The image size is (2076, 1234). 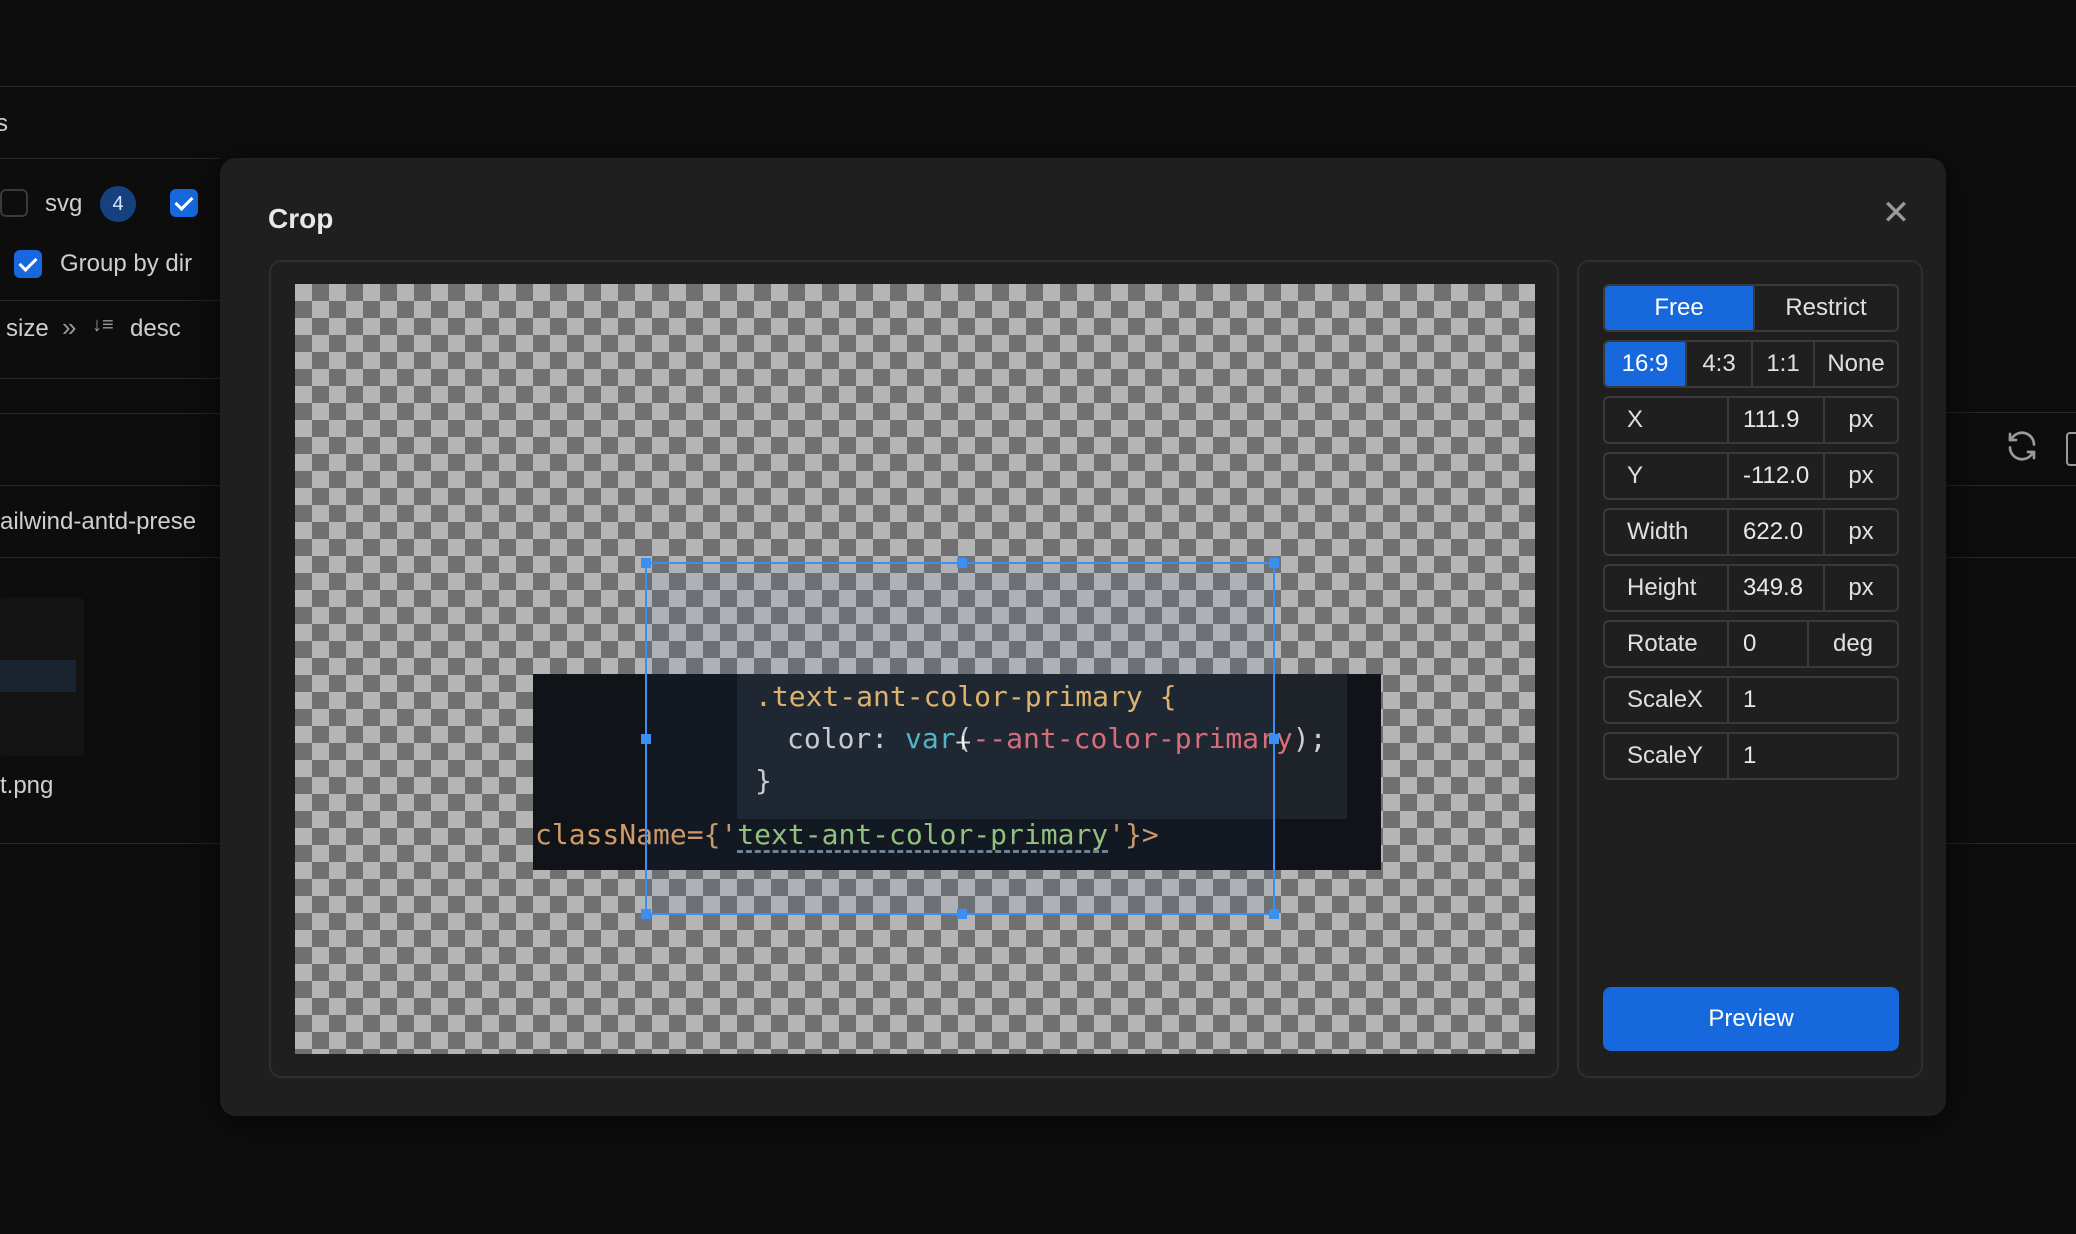 What do you see at coordinates (14, 203) in the screenshot?
I see `svg-filter-checkbox` at bounding box center [14, 203].